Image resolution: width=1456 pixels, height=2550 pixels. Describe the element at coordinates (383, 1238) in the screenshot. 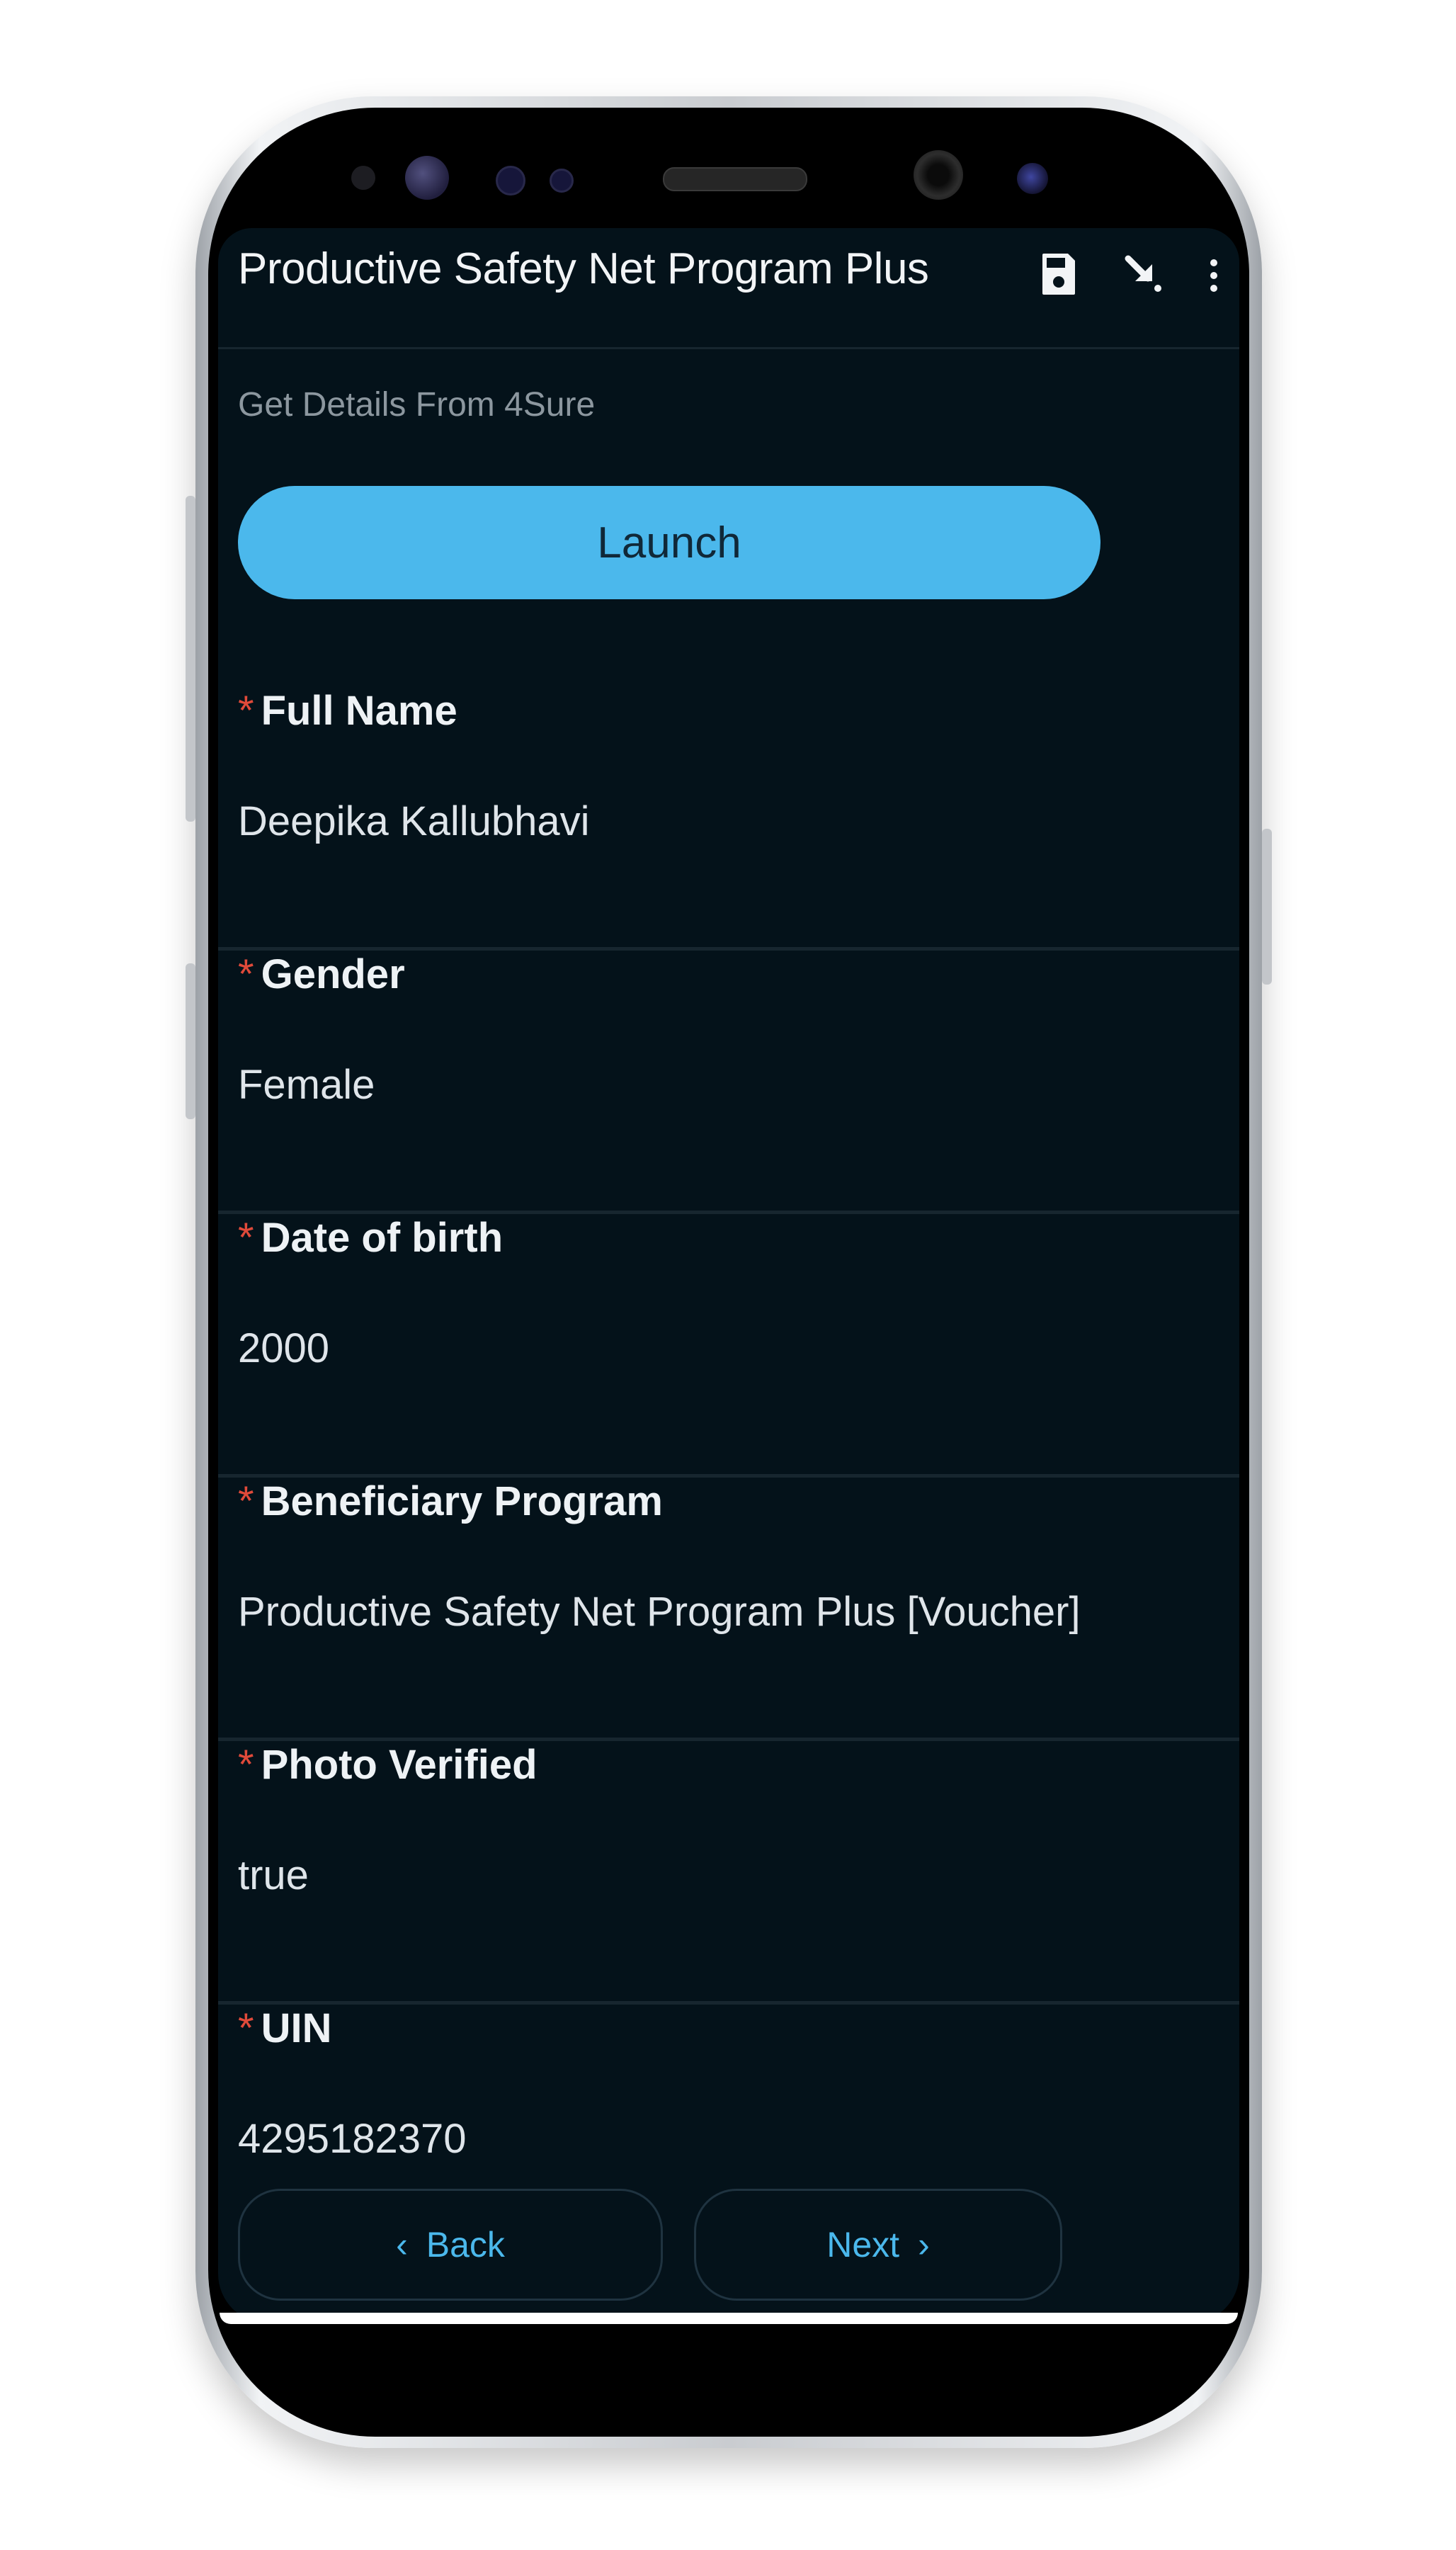

I see `field-label-text: Date of birth` at that location.